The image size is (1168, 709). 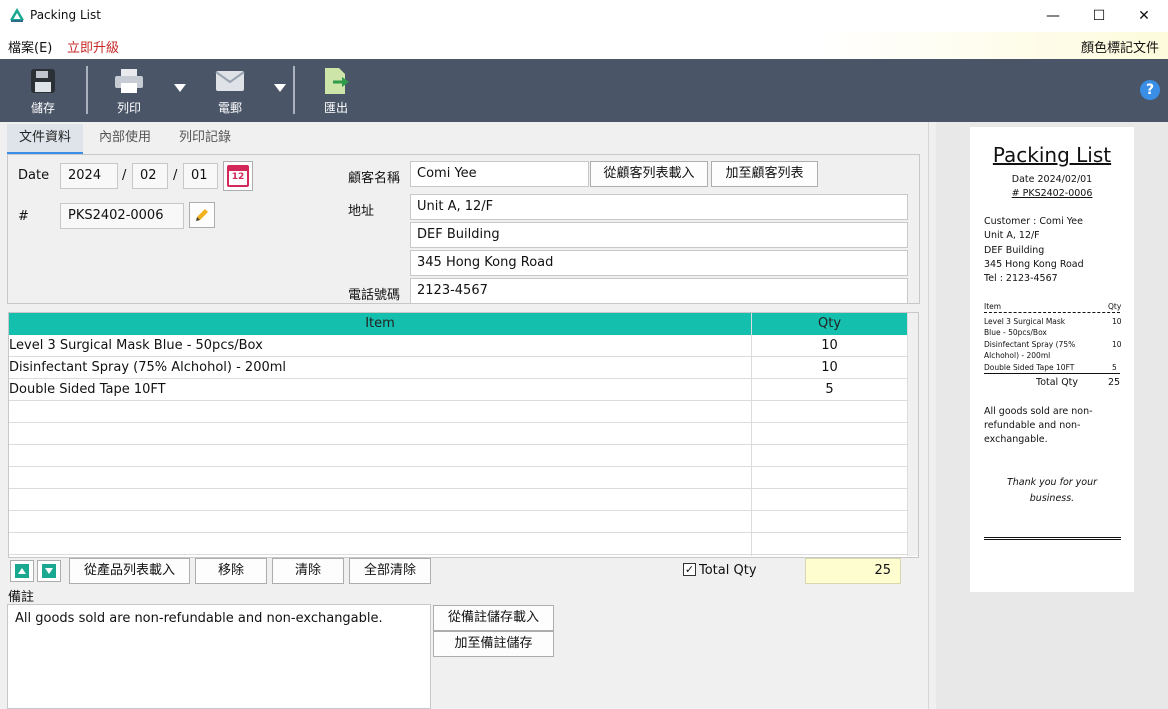 I want to click on menu-upgrade: 立即升級, so click(x=93, y=46).